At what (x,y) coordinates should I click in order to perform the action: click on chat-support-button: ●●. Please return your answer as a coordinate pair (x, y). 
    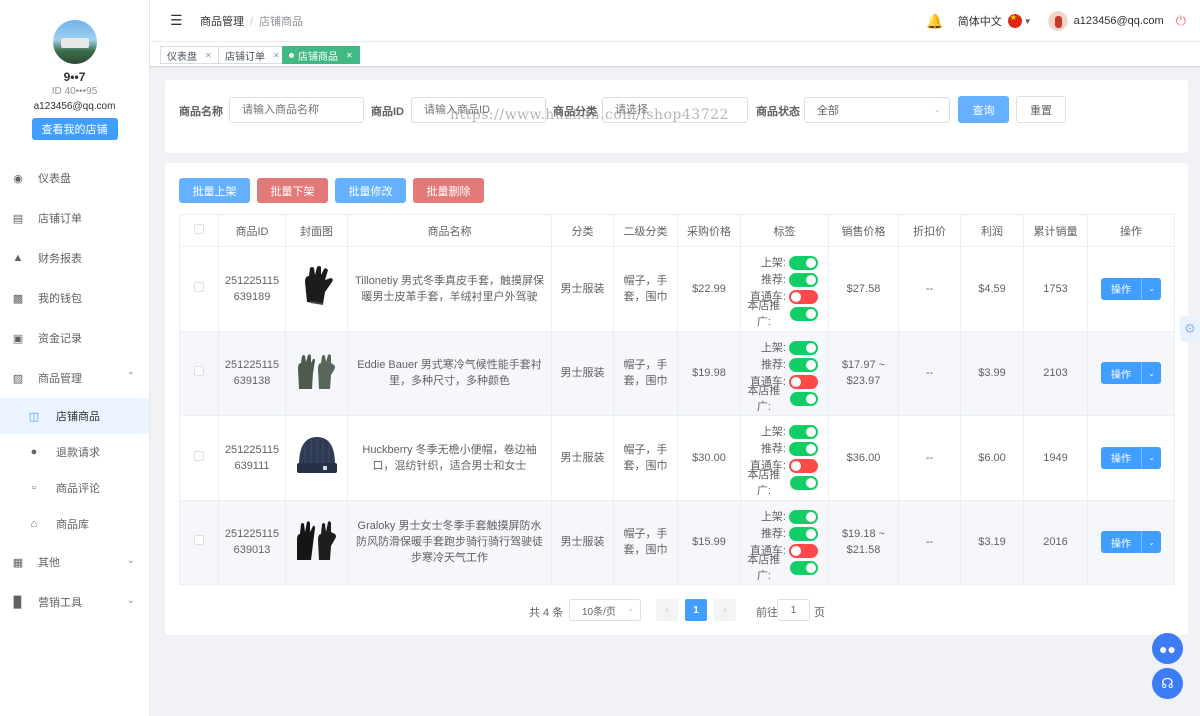
    Looking at the image, I should click on (1167, 648).